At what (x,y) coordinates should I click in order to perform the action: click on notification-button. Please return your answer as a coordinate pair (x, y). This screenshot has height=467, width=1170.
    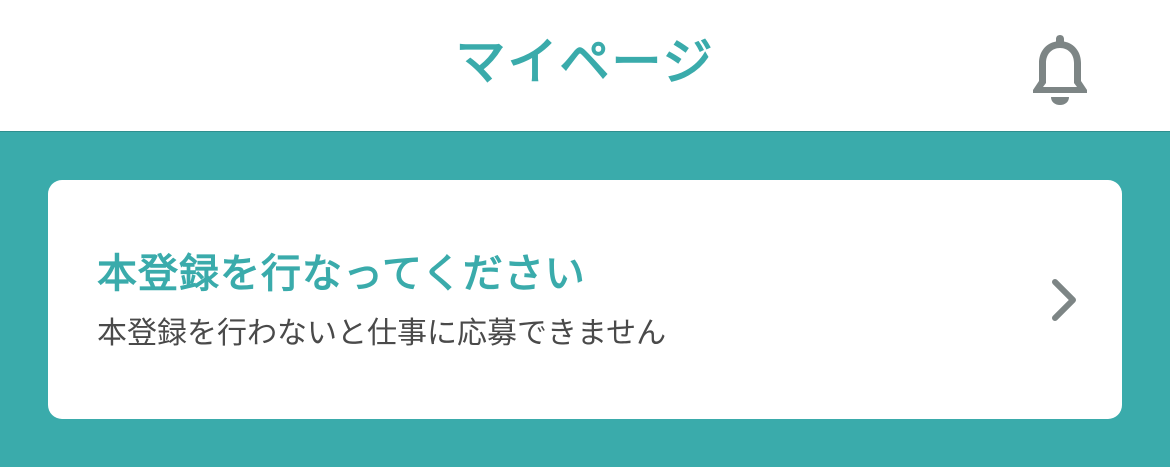
    Looking at the image, I should click on (1060, 68).